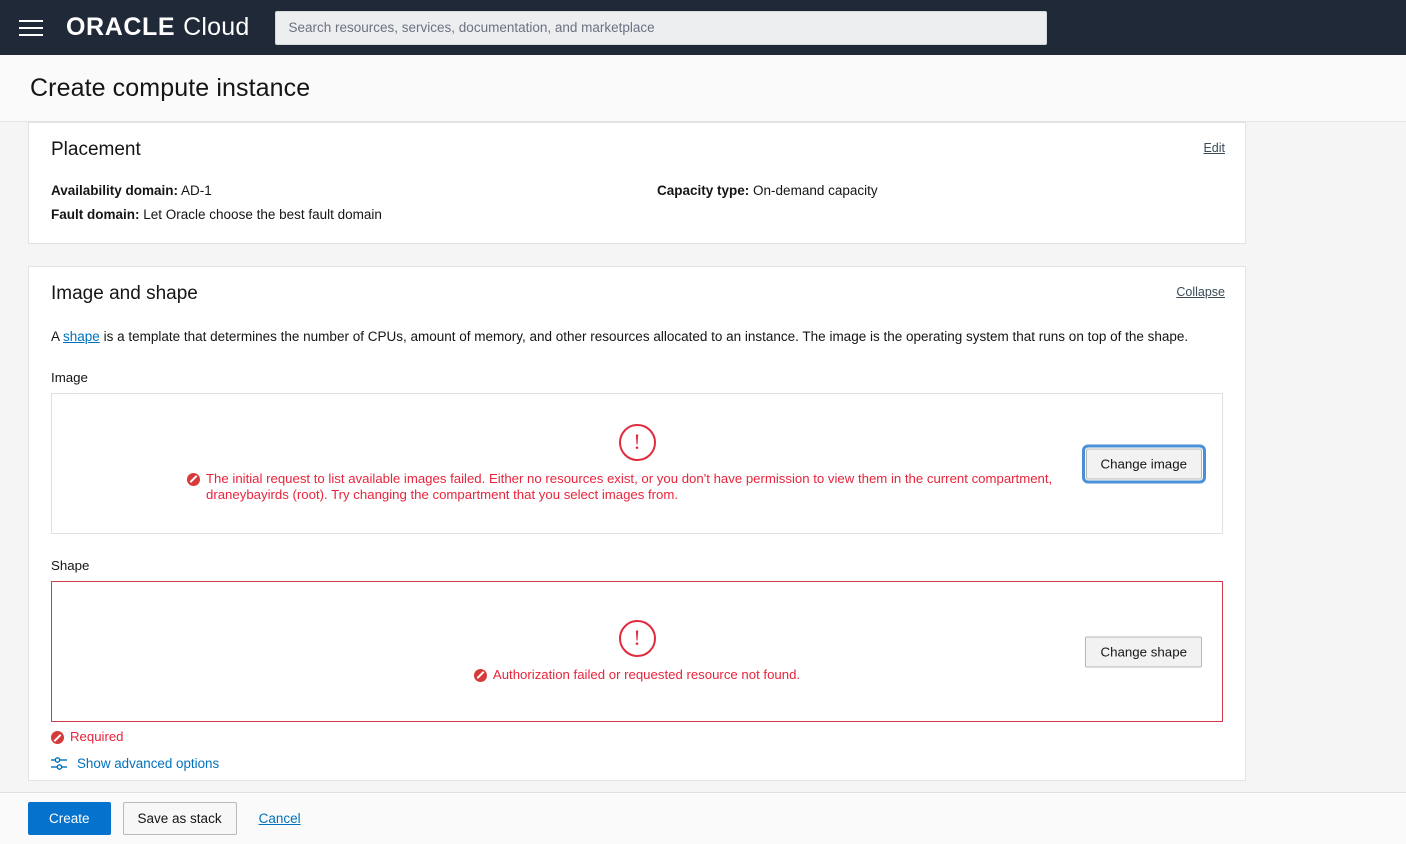 This screenshot has height=844, width=1406. What do you see at coordinates (97, 736) in the screenshot?
I see `required-text: Required` at bounding box center [97, 736].